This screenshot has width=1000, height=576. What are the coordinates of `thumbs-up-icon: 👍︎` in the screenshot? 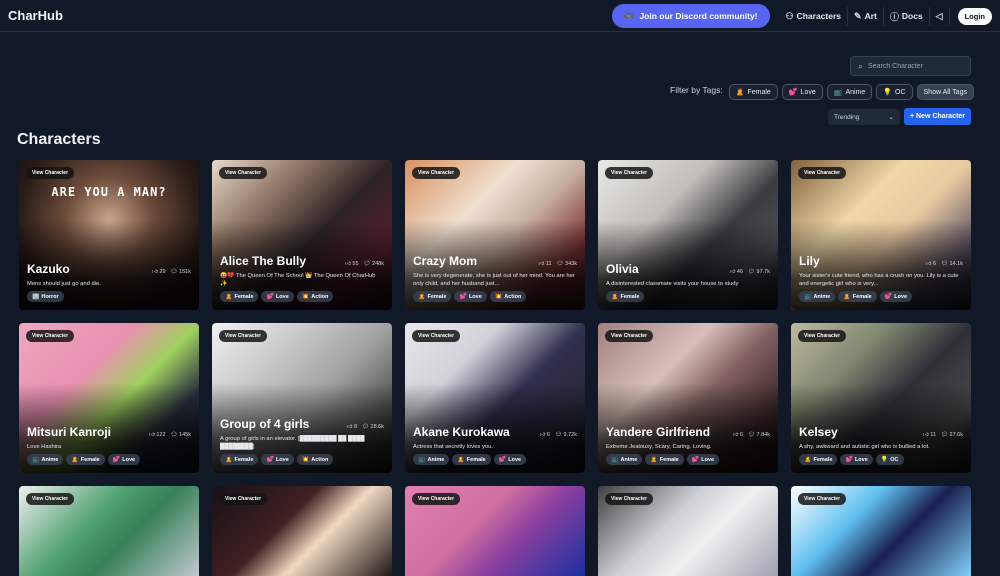 It's located at (348, 263).